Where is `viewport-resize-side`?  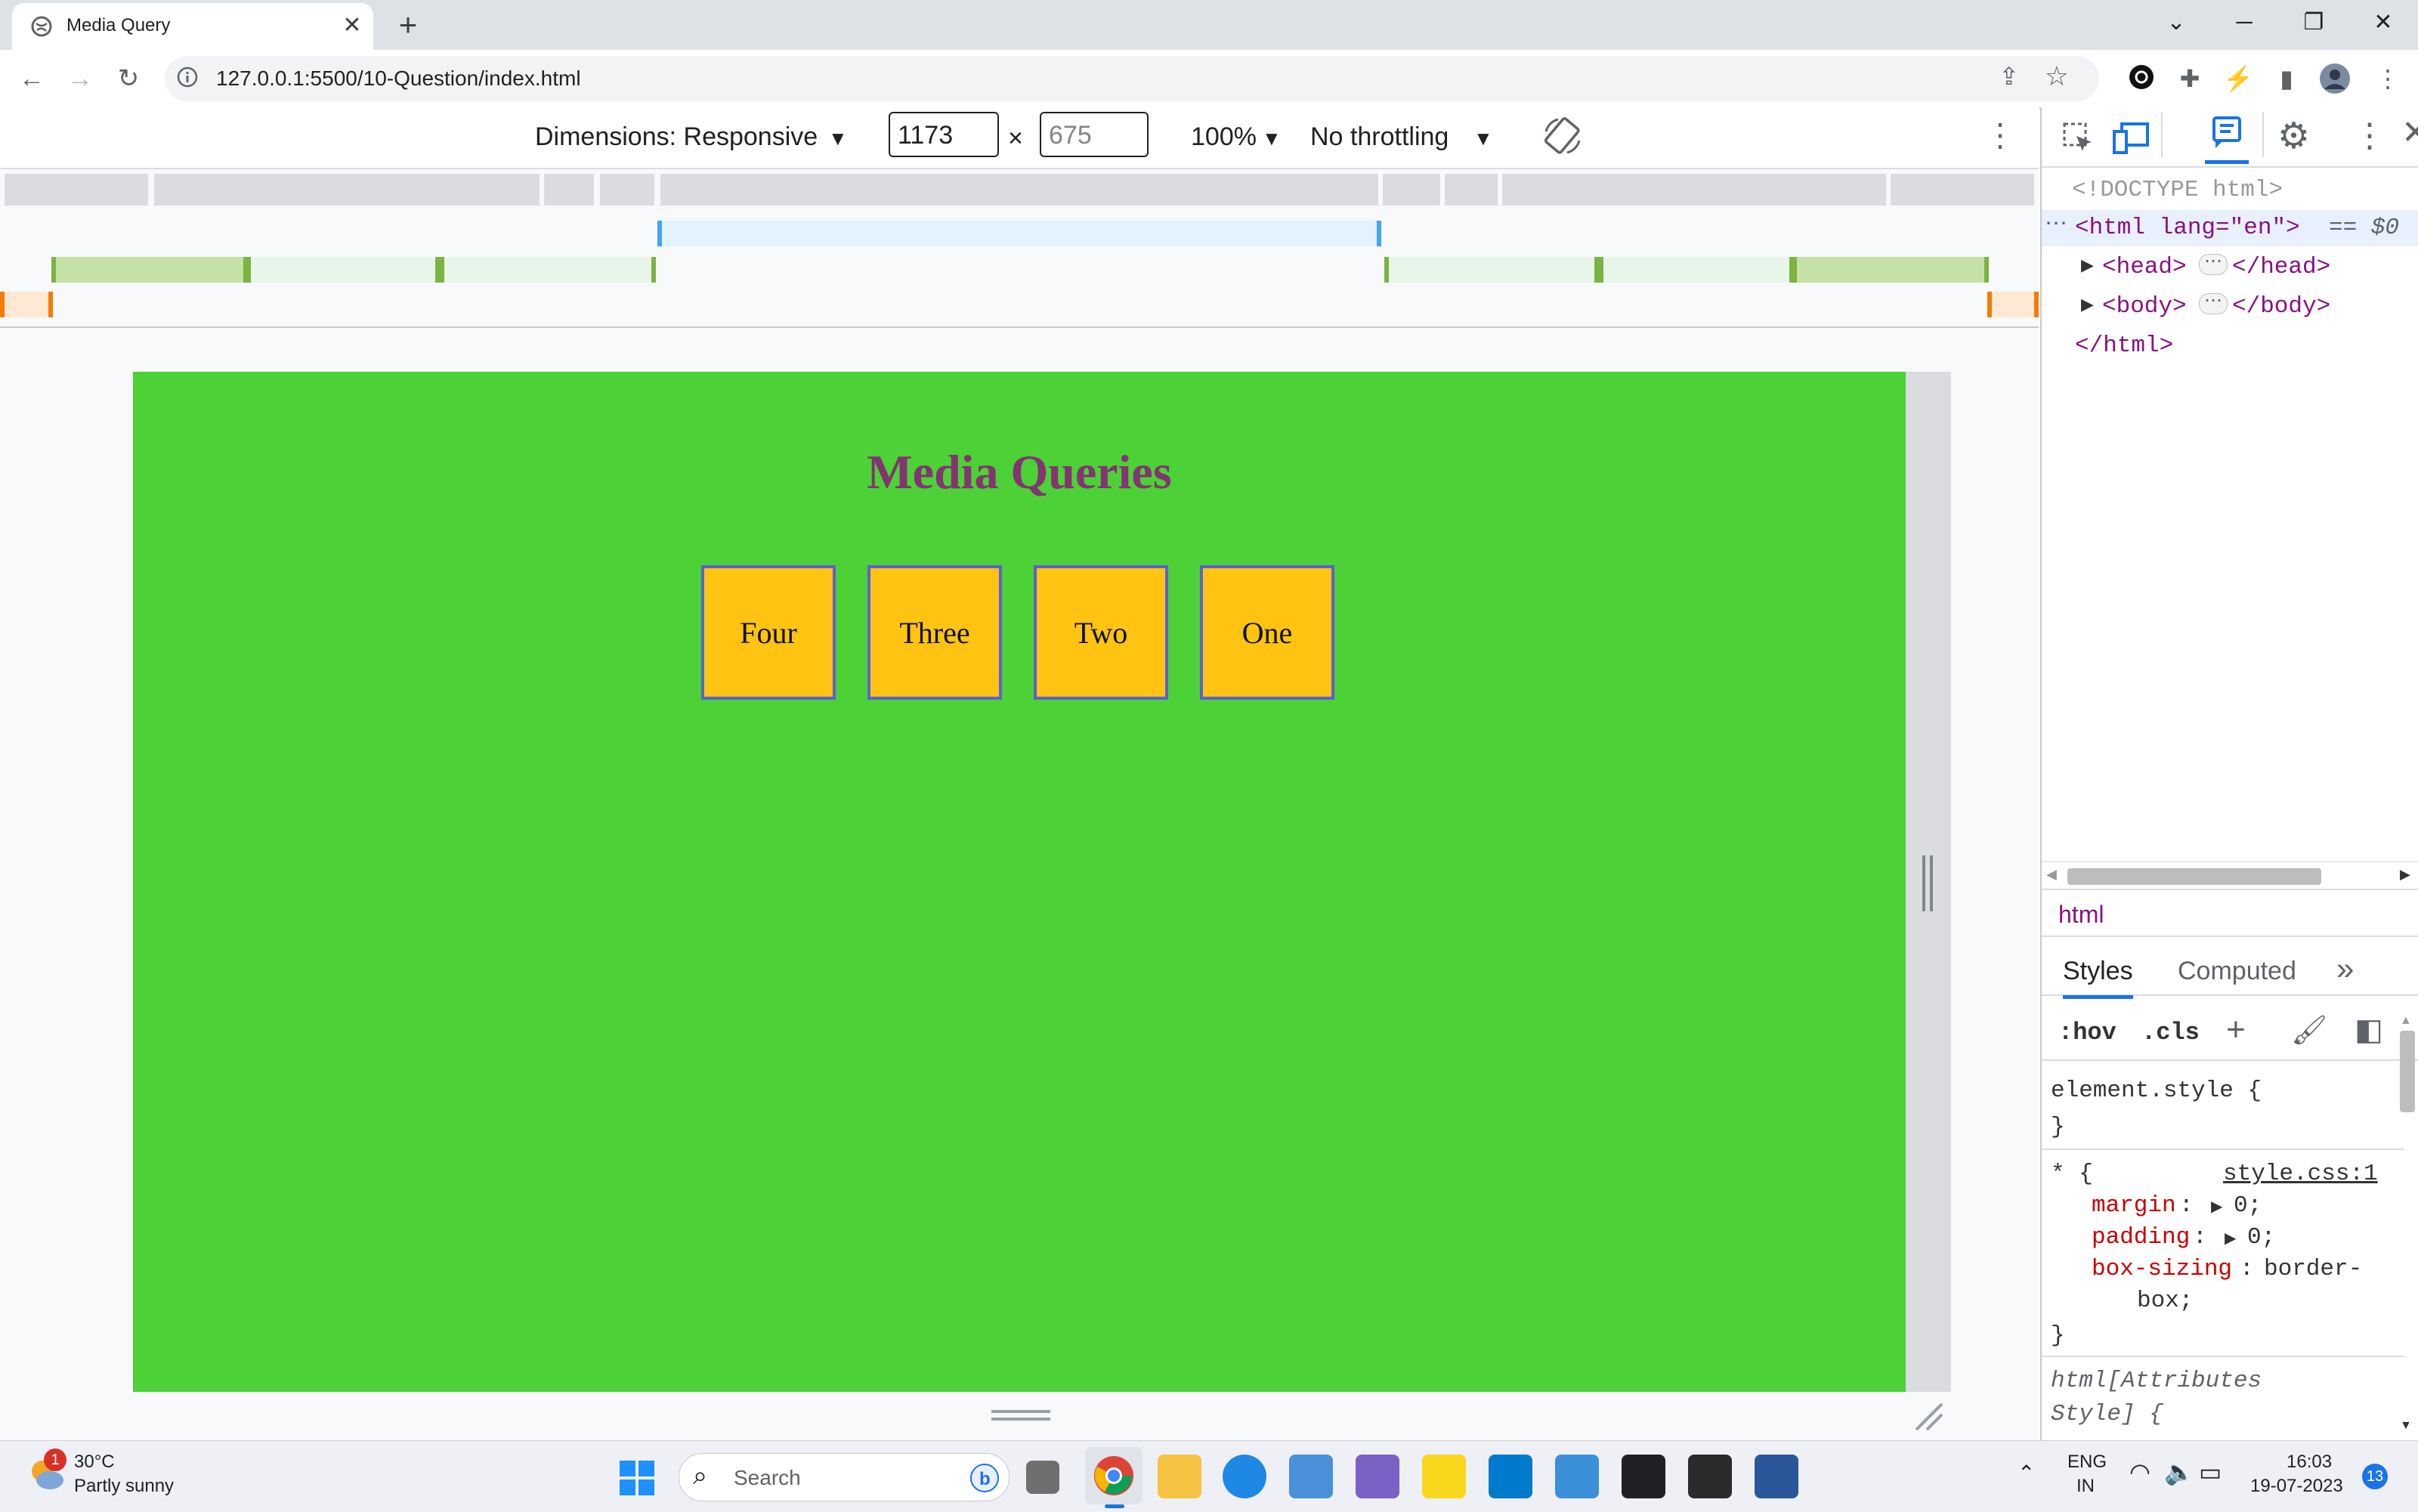 viewport-resize-side is located at coordinates (1928, 882).